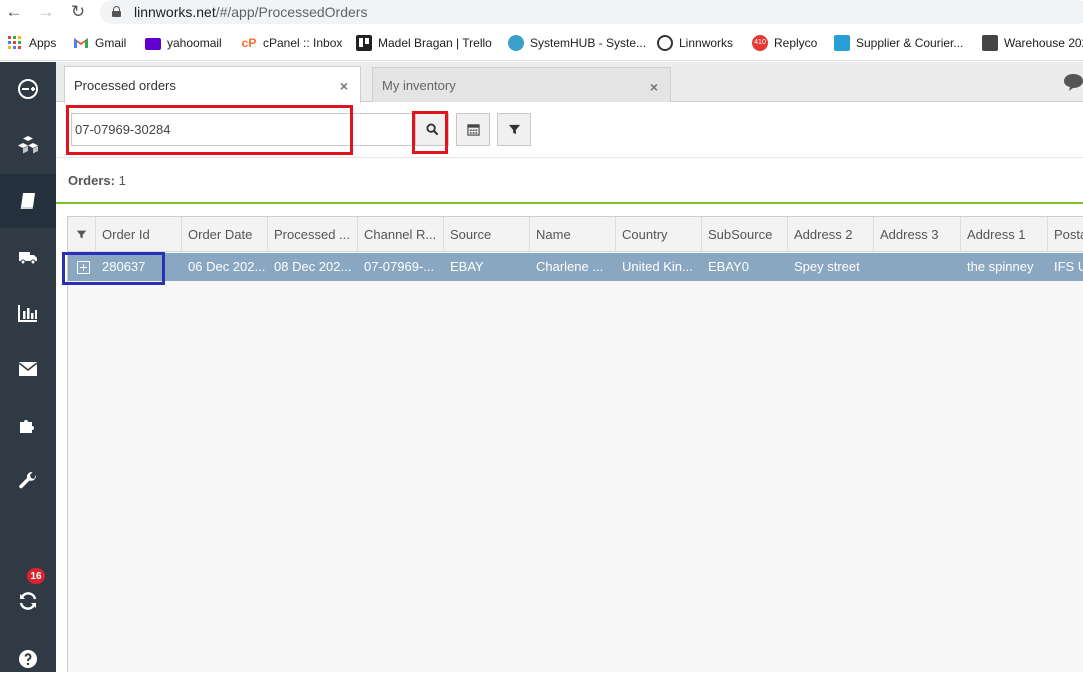 This screenshot has height=686, width=1083. I want to click on replyco-icon: 410, so click(760, 43).